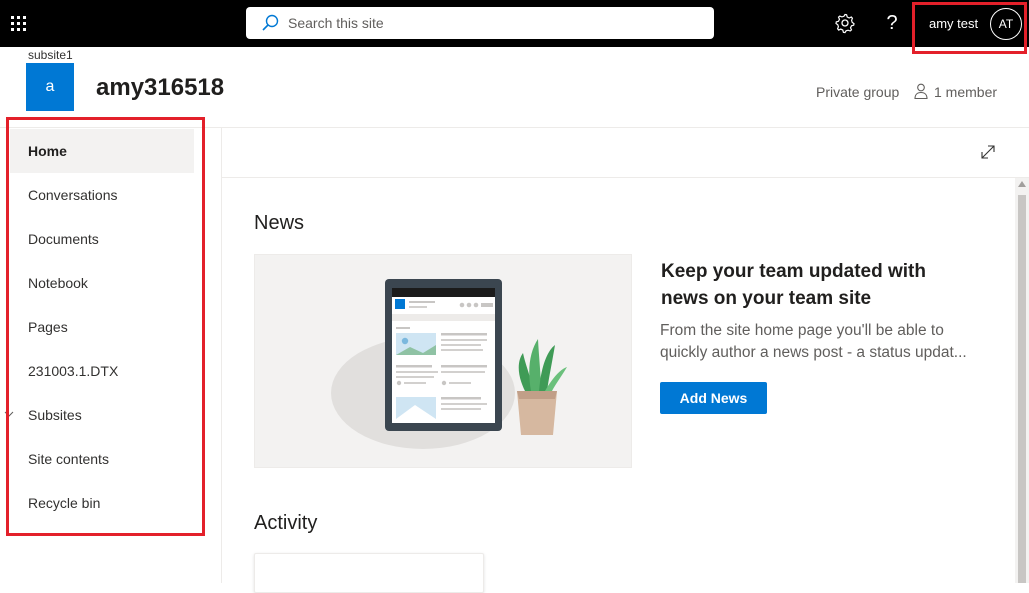 Image resolution: width=1029 pixels, height=593 pixels. Describe the element at coordinates (160, 88) in the screenshot. I see `site-title: amy316518` at that location.